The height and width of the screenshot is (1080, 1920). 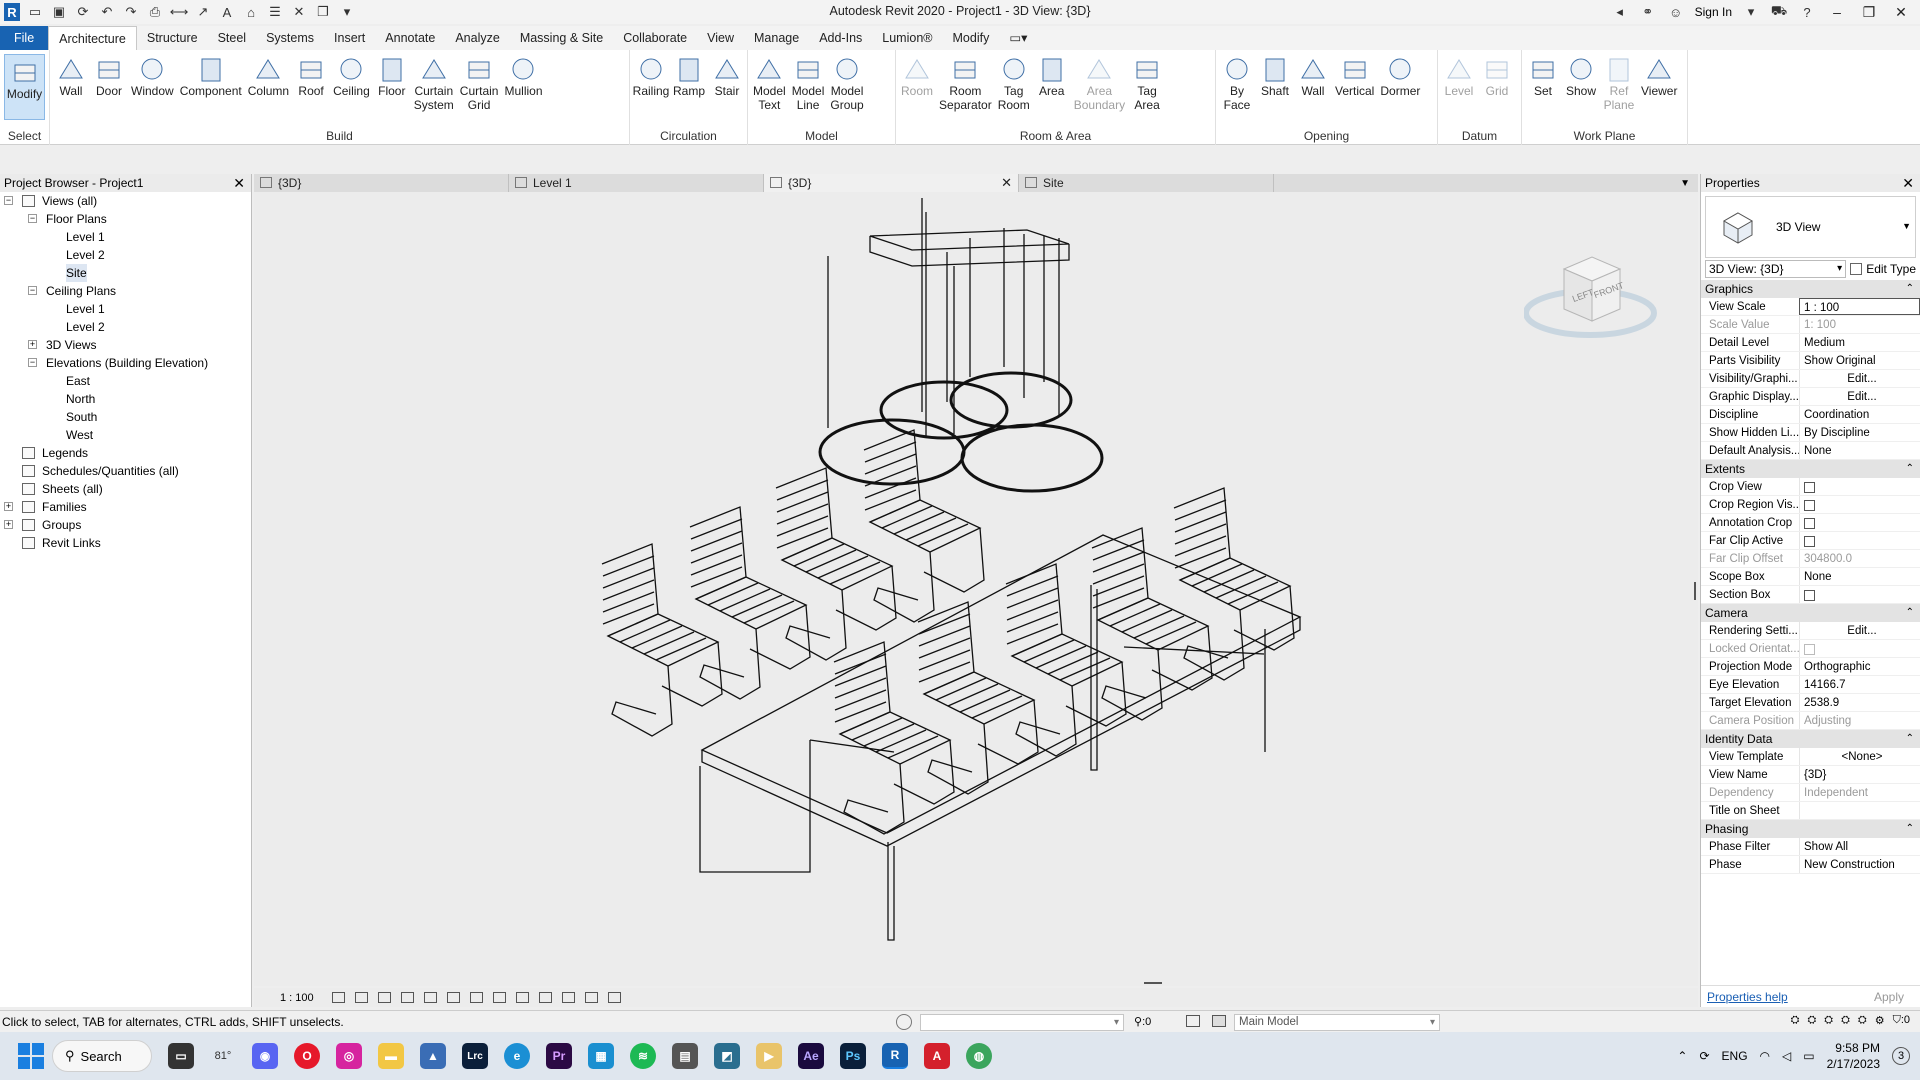 I want to click on chevron-down-icon: ▼, so click(x=1906, y=226).